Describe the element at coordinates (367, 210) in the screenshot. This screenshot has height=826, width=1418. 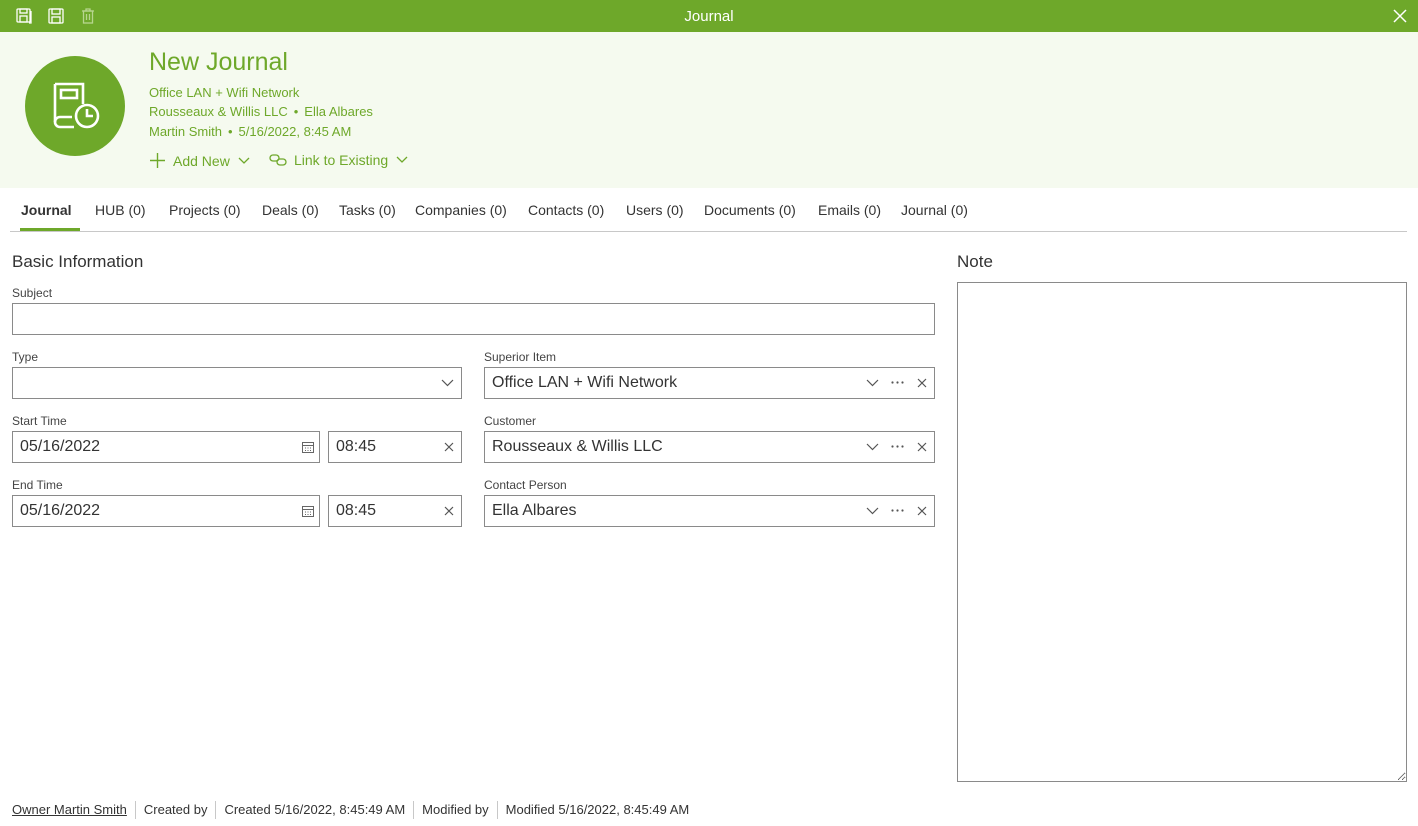
I see `tab-tasks: Tasks (0)` at that location.